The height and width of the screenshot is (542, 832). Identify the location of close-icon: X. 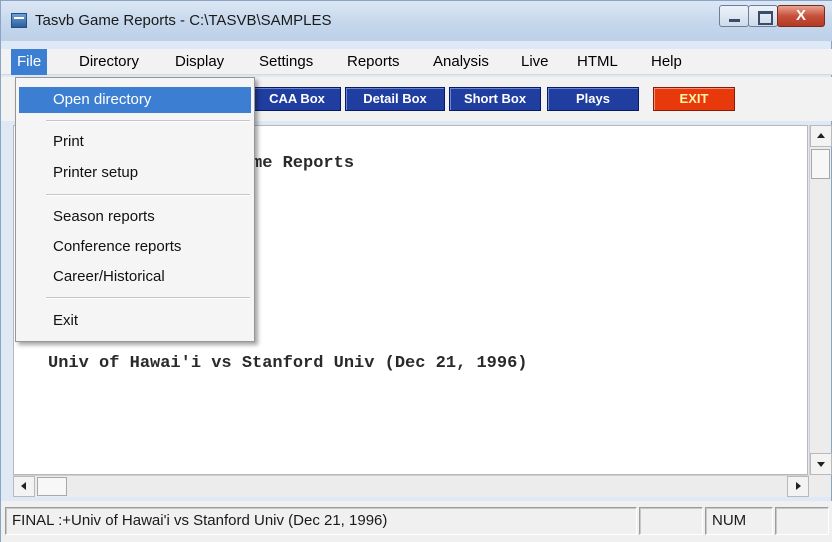
(800, 15).